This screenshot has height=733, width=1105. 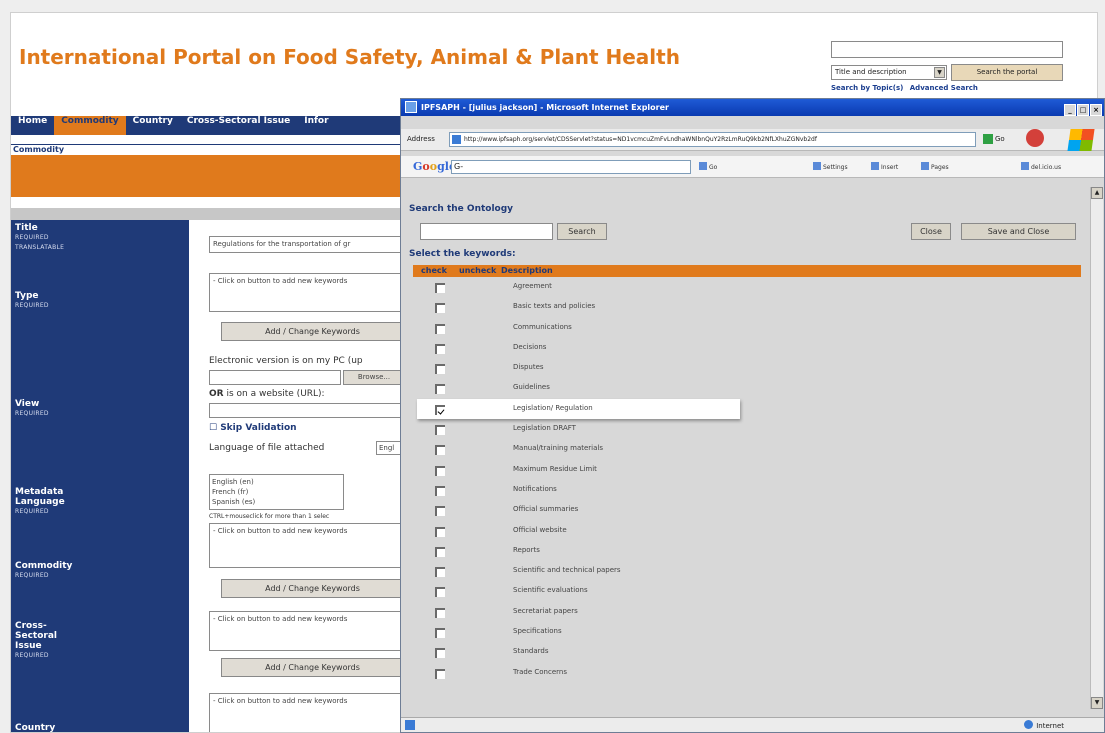 I want to click on minimize-icon: _, so click(x=1070, y=110).